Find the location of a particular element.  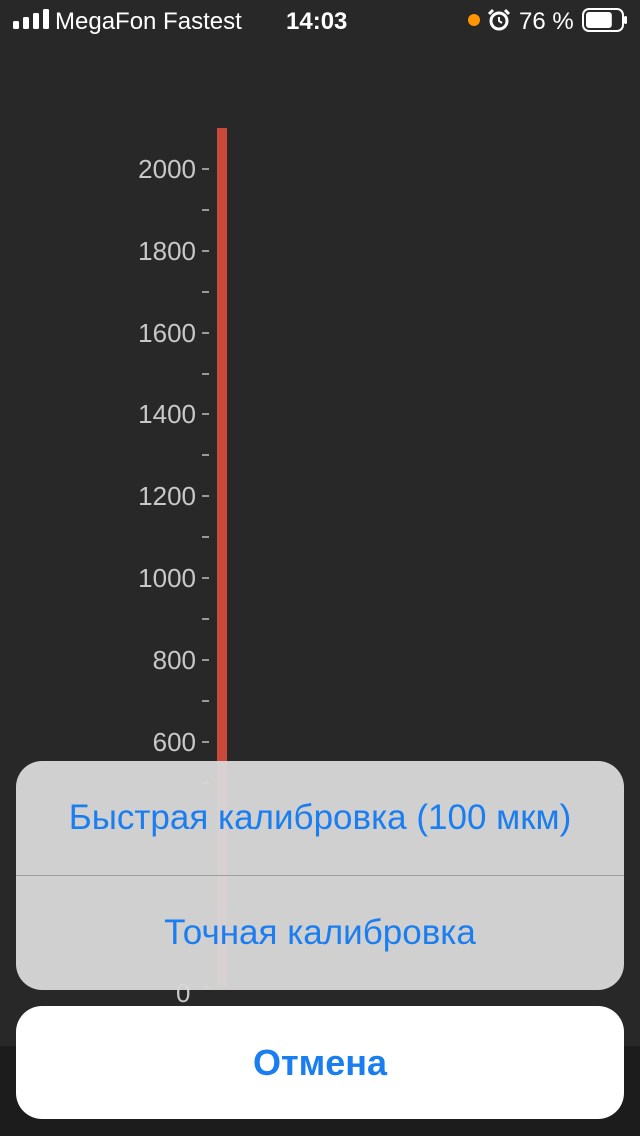

battery-icon is located at coordinates (604, 20).